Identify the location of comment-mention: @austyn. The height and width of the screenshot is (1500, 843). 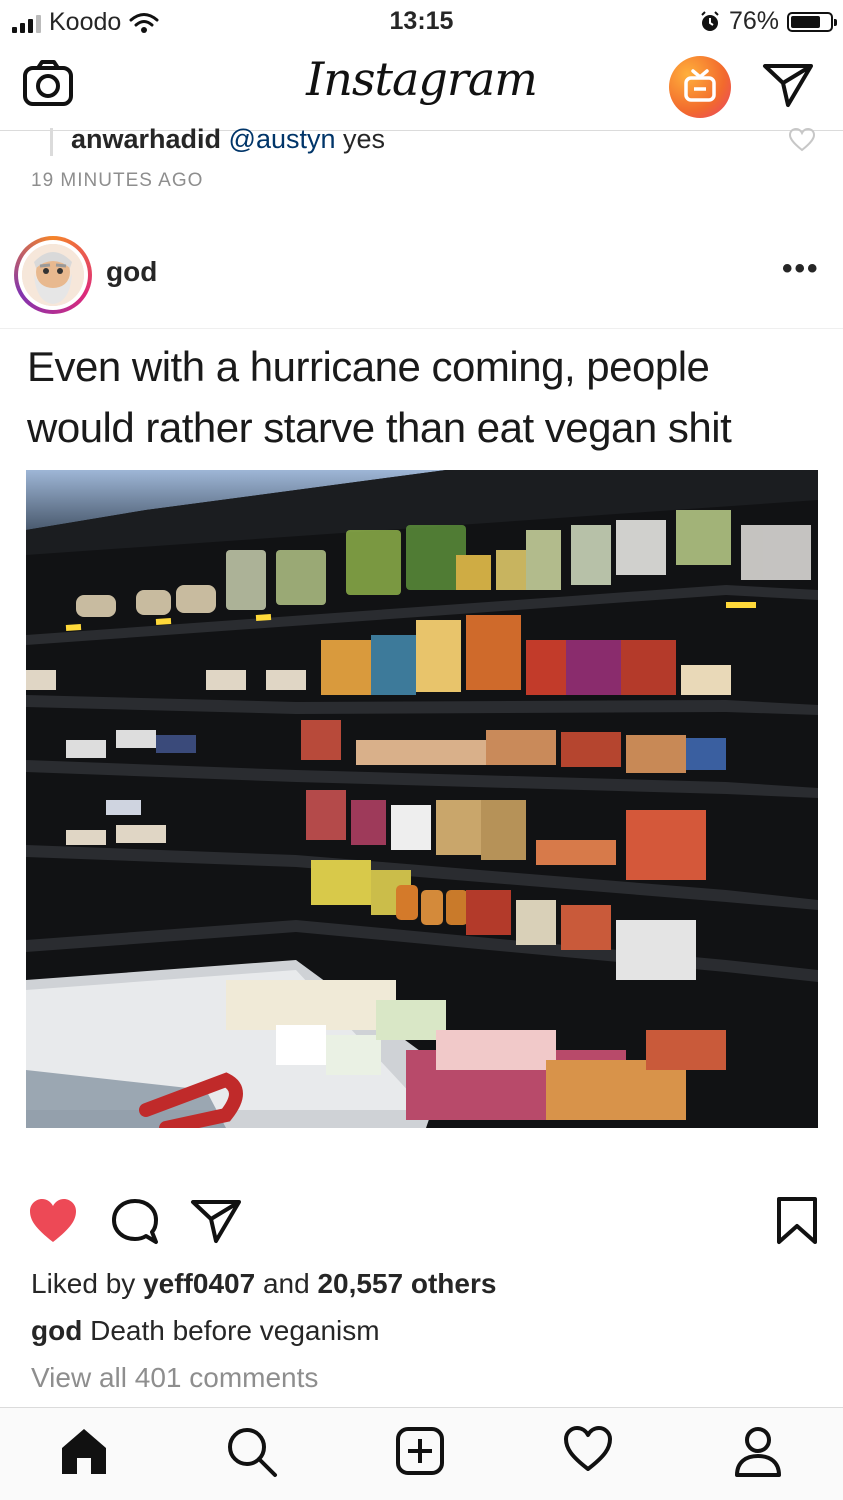
(282, 141).